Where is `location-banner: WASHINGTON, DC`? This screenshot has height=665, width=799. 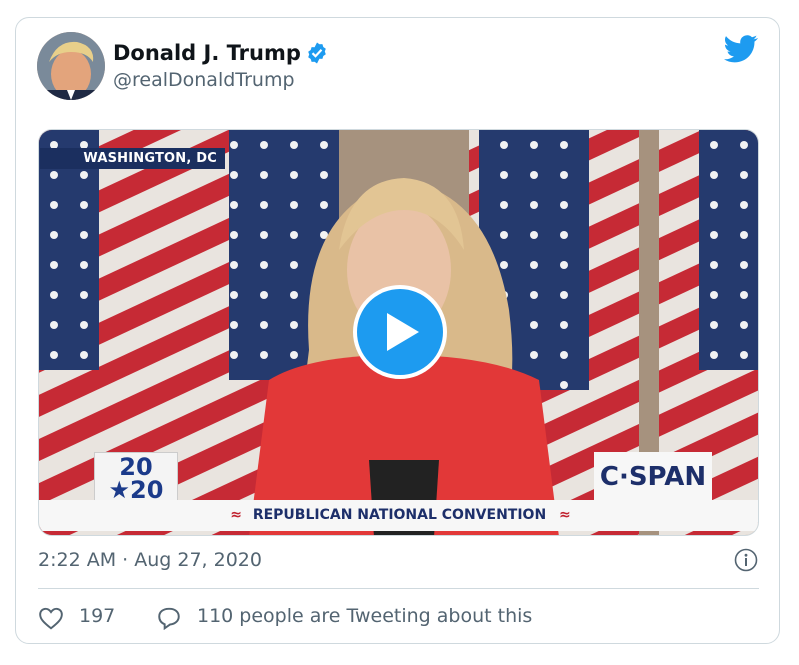
location-banner: WASHINGTON, DC is located at coordinates (132, 158).